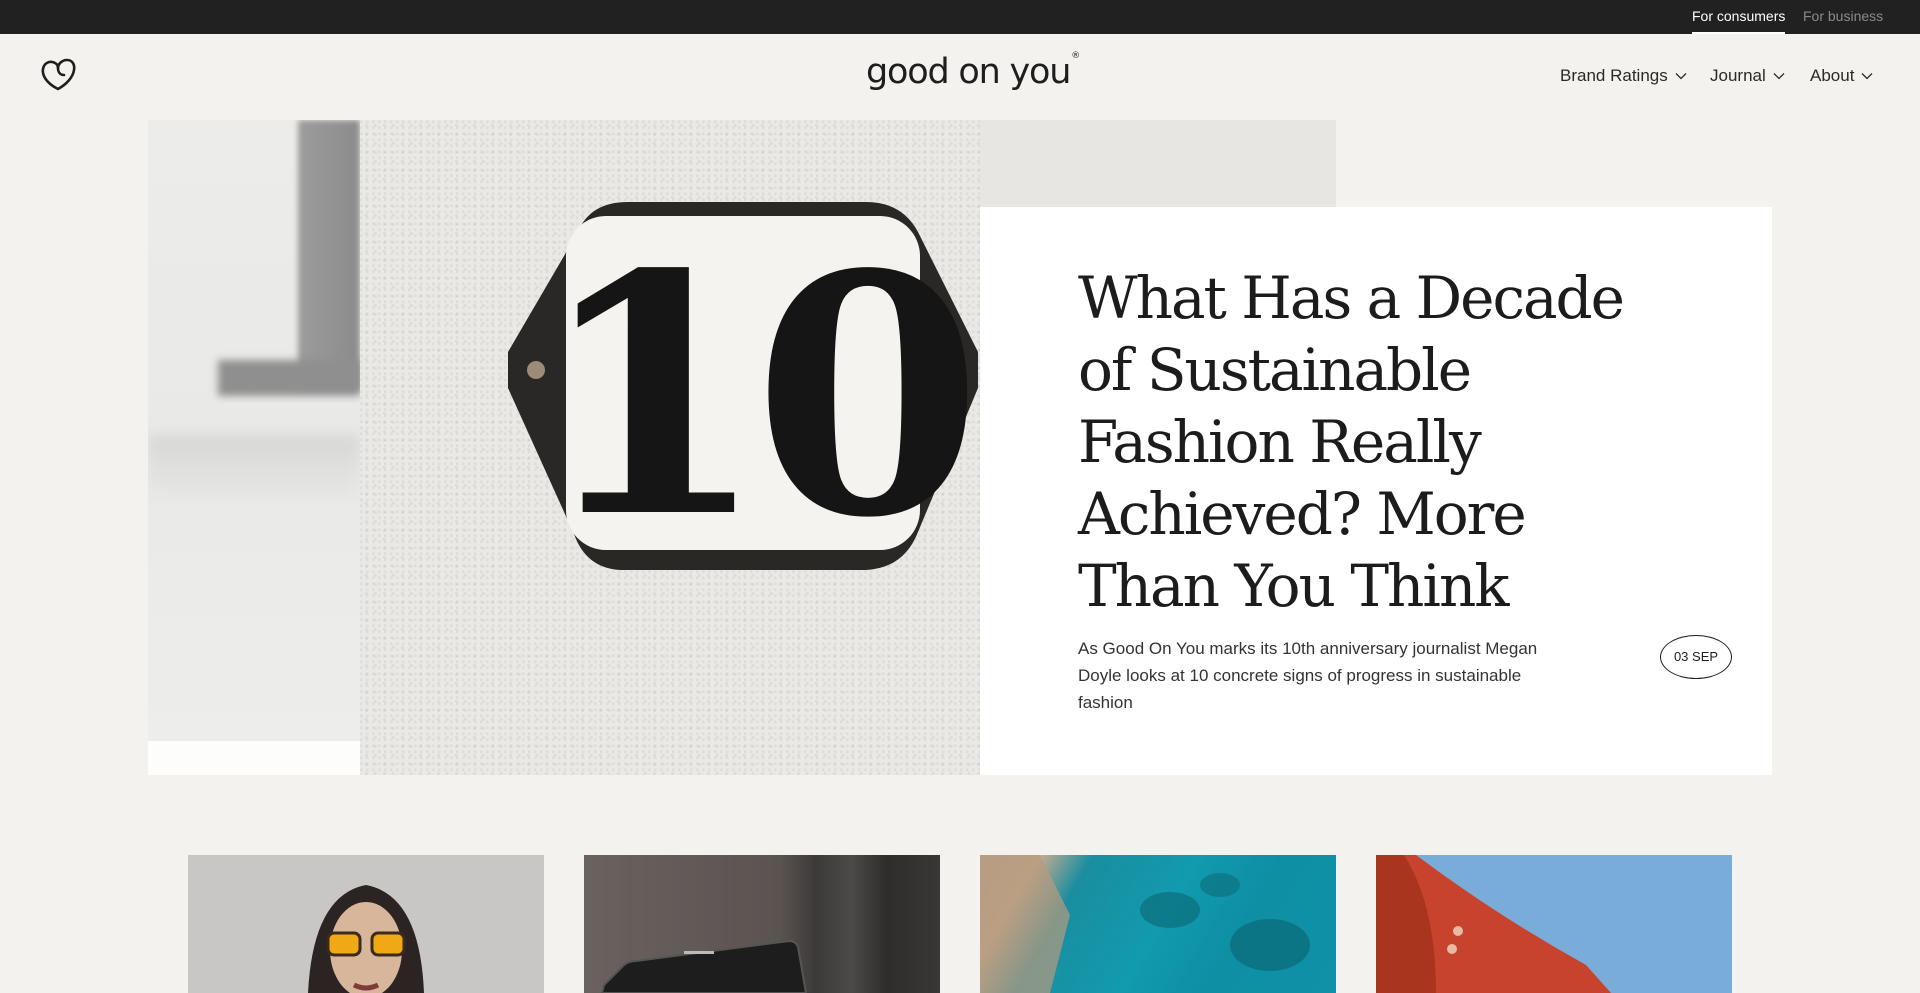  I want to click on nav-about: About, so click(1841, 76).